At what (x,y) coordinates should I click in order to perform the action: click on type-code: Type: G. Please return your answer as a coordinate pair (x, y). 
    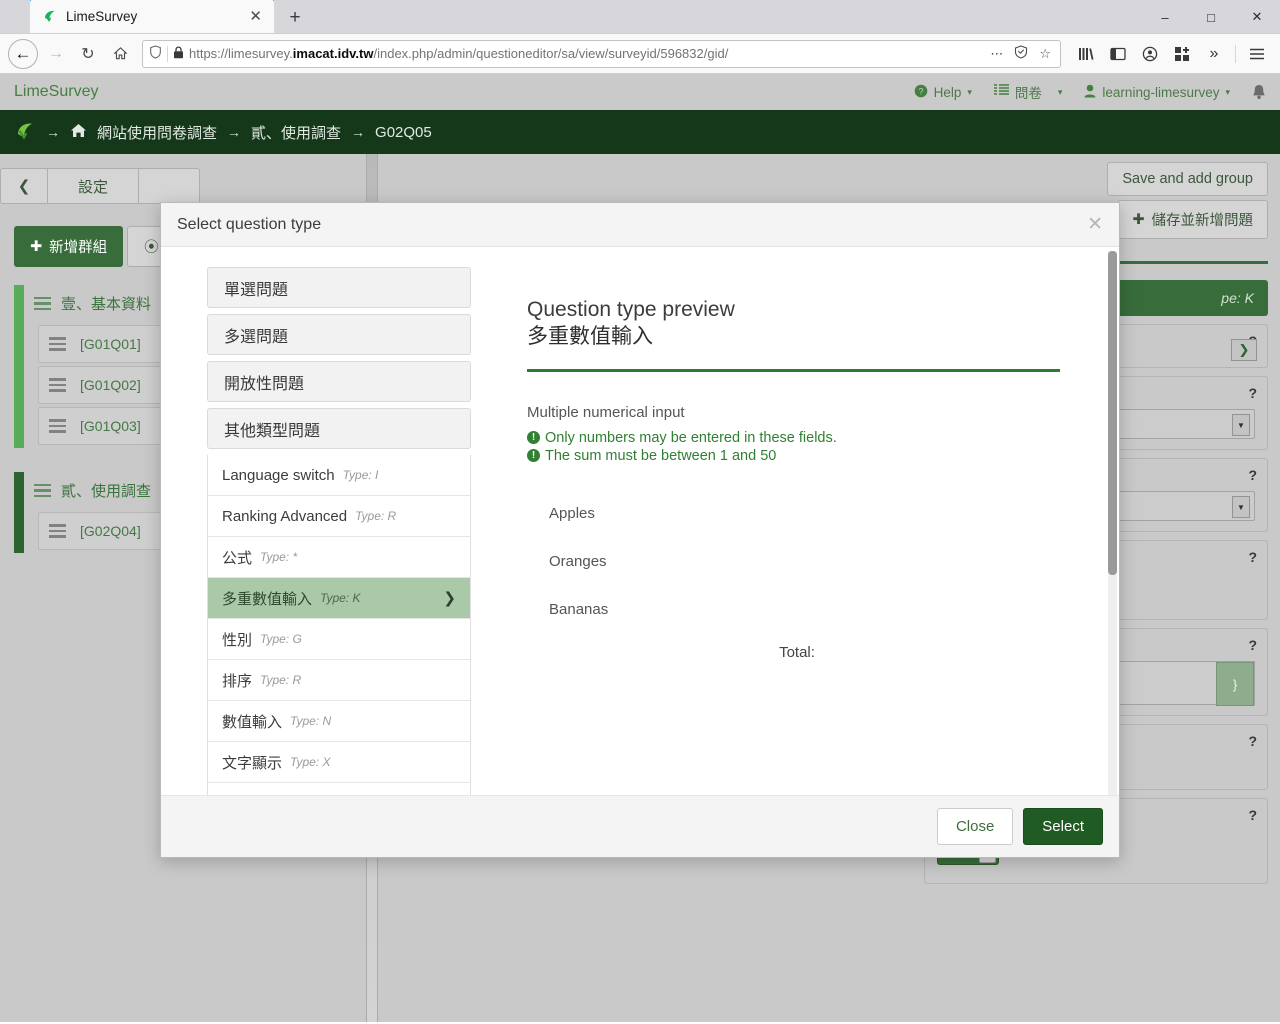
    Looking at the image, I should click on (281, 639).